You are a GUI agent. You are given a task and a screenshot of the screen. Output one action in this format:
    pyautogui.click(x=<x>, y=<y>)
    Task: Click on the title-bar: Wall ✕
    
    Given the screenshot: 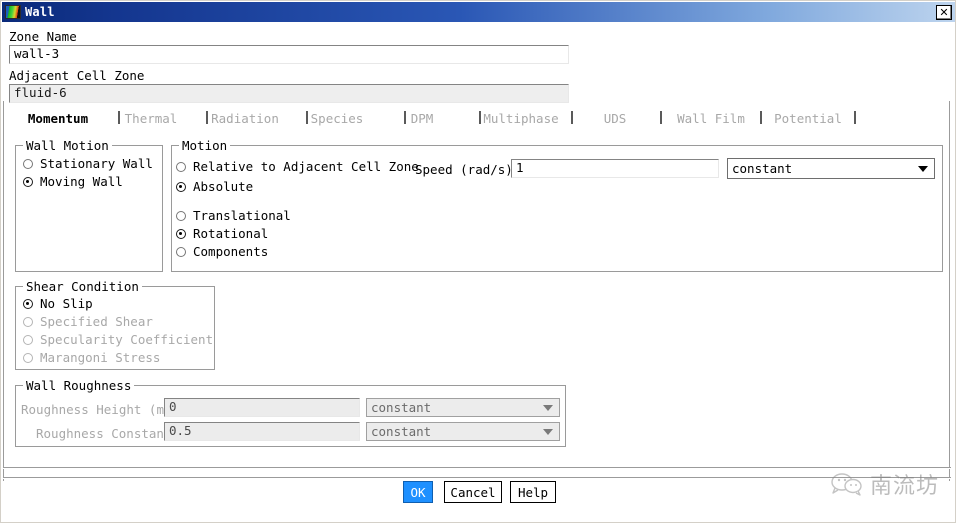 What is the action you would take?
    pyautogui.click(x=478, y=12)
    